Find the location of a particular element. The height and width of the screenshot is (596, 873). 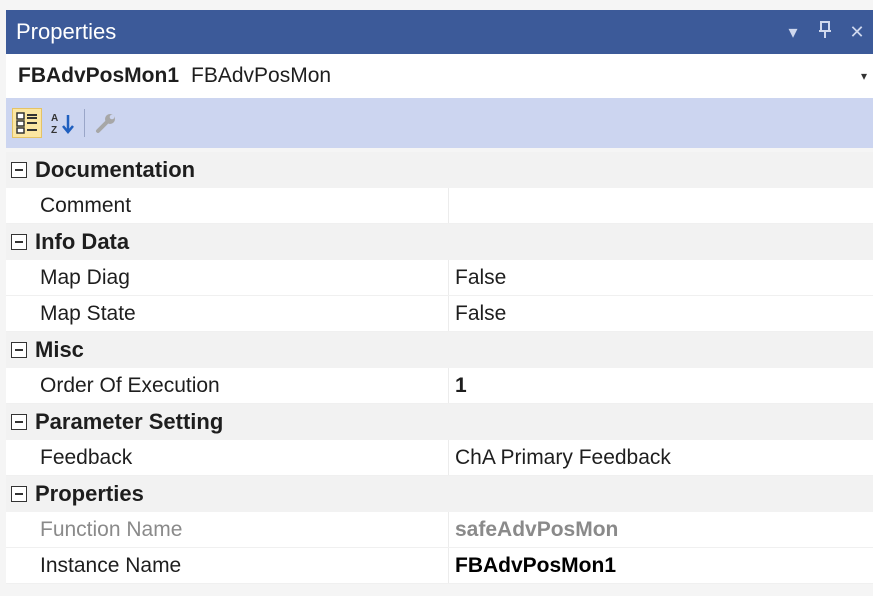

categorized-icon is located at coordinates (26, 123).